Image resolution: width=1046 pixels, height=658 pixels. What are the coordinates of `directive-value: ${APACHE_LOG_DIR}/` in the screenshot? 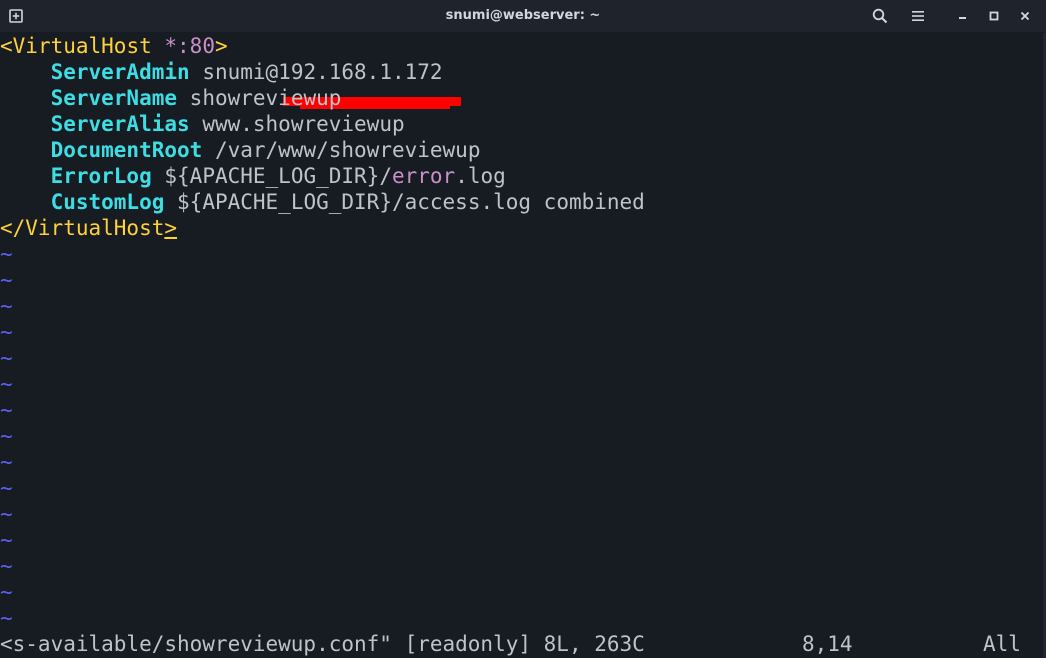 It's located at (278, 176).